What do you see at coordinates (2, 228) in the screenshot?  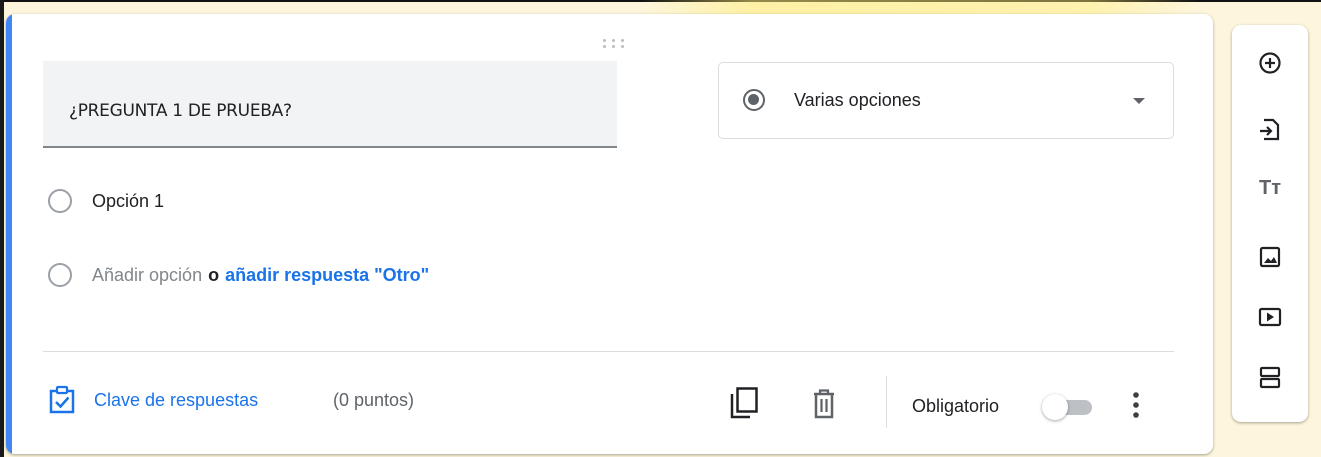 I see `screenshot-left-border` at bounding box center [2, 228].